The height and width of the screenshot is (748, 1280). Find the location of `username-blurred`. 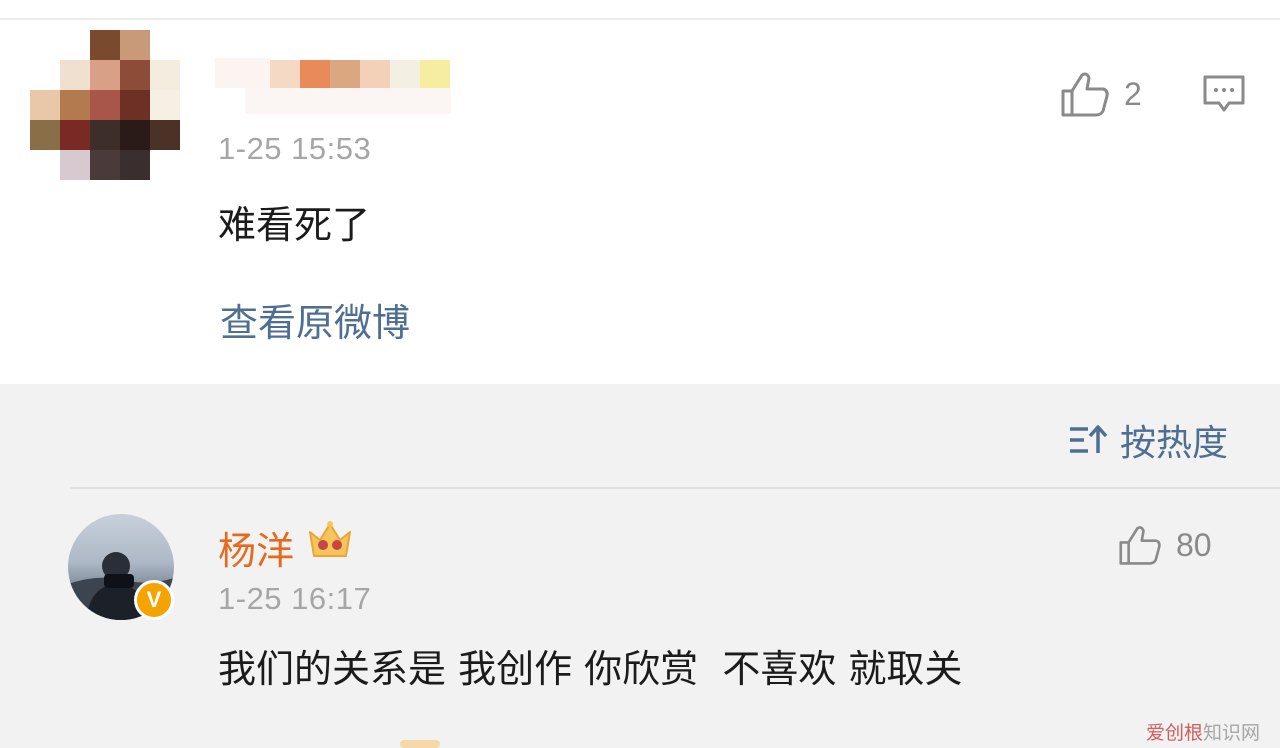

username-blurred is located at coordinates (333, 88).